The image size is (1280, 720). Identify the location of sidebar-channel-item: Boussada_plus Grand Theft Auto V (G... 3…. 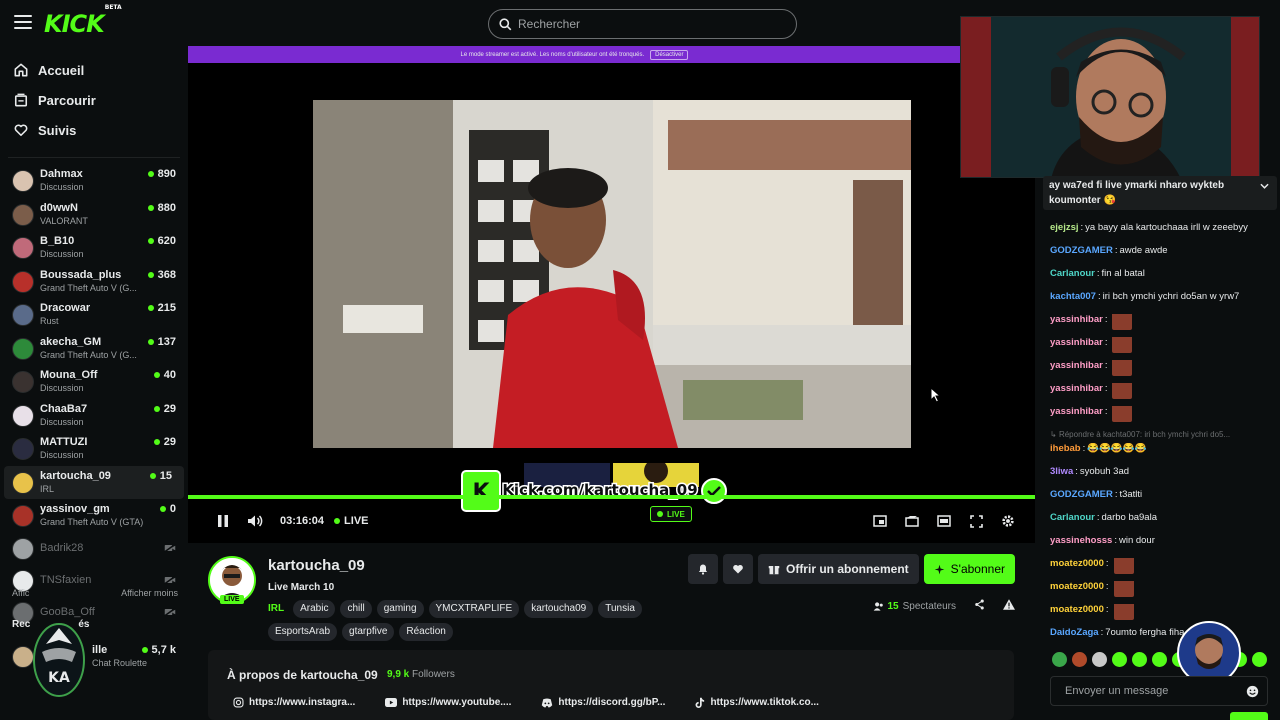
(94, 282).